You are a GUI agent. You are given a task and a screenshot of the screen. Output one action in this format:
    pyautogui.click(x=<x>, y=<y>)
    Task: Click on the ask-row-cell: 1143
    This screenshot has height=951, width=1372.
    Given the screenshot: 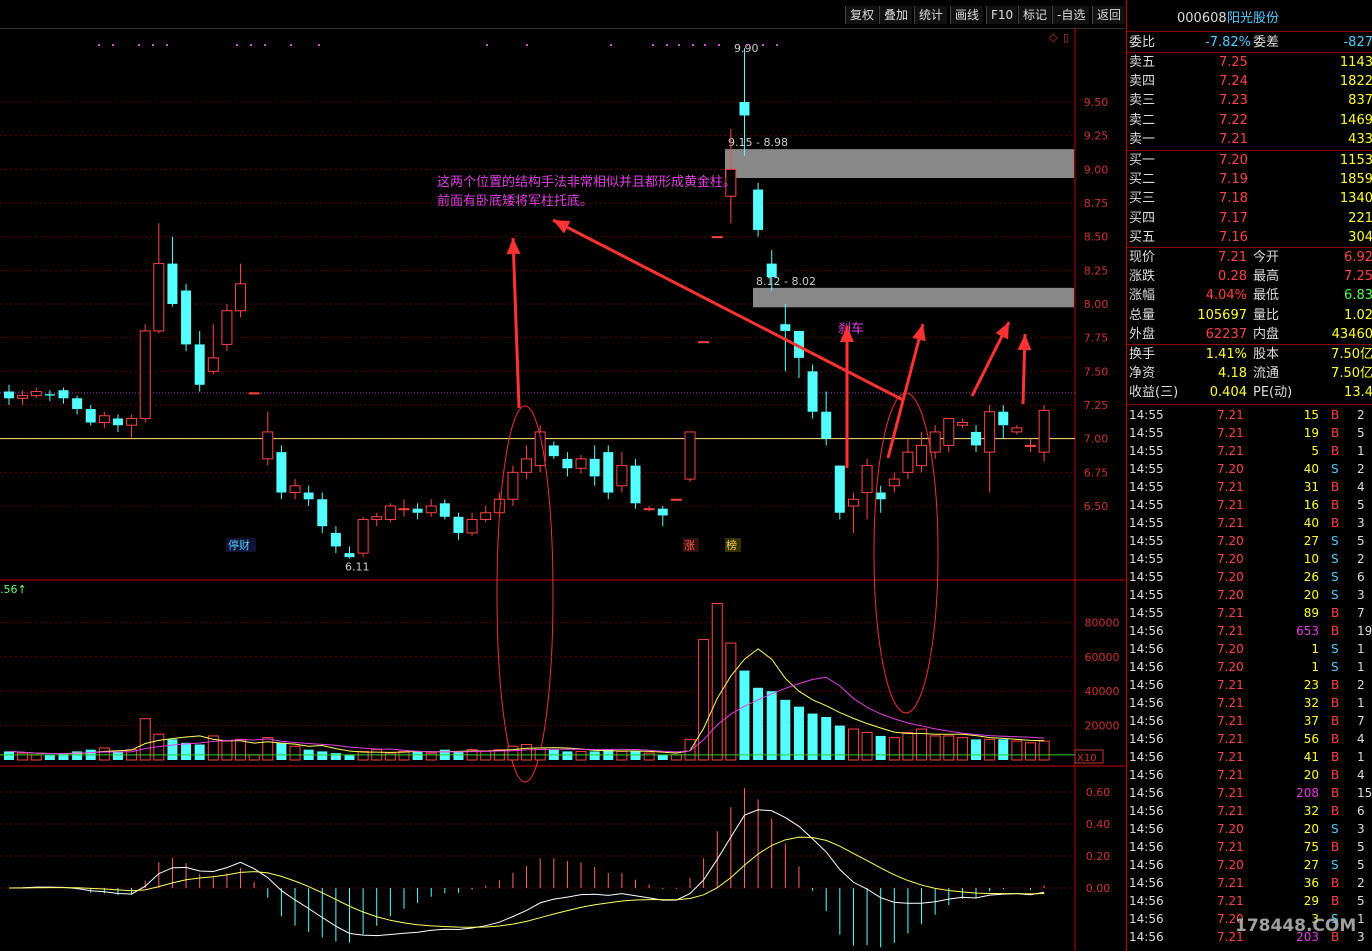 What is the action you would take?
    pyautogui.click(x=1355, y=62)
    